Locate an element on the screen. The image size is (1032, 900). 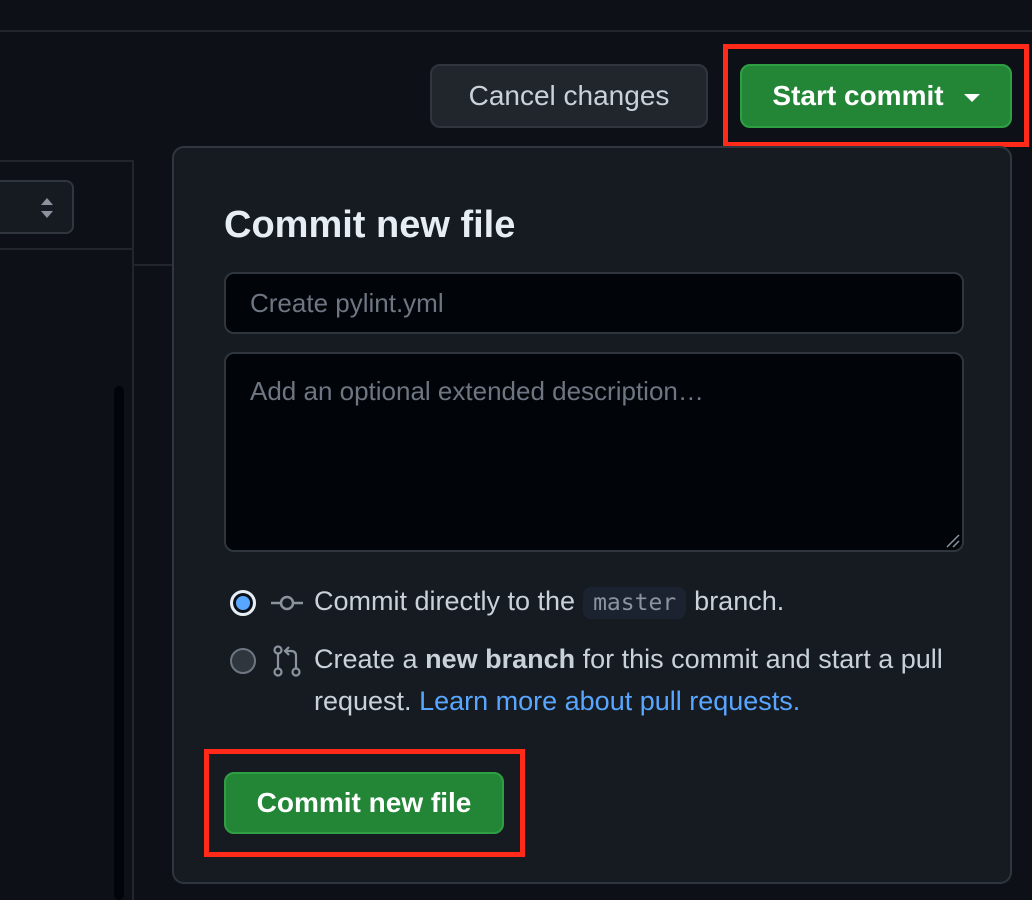
commit-direct-prefix: Commit directly to the is located at coordinates (445, 601).